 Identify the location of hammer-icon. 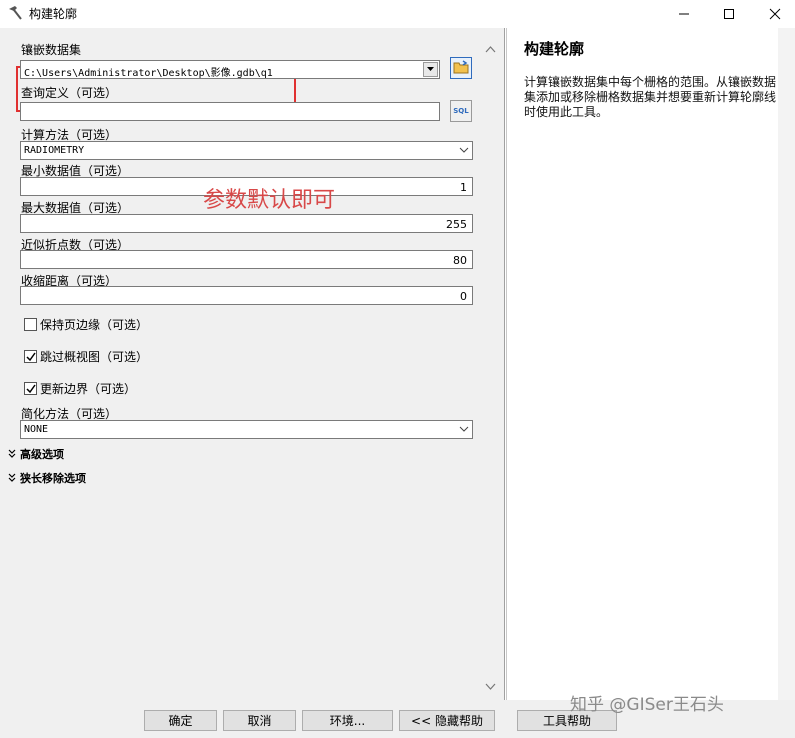
(15, 13).